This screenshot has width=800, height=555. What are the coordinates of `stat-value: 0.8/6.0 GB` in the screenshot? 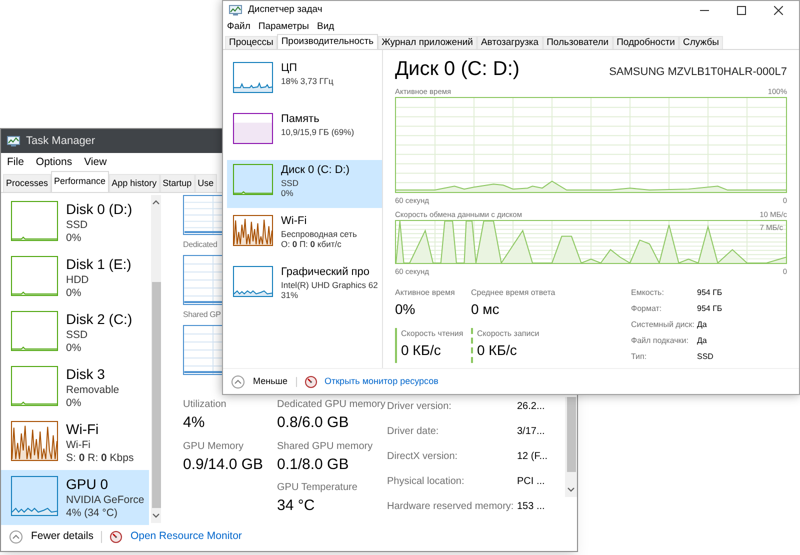 It's located at (313, 423).